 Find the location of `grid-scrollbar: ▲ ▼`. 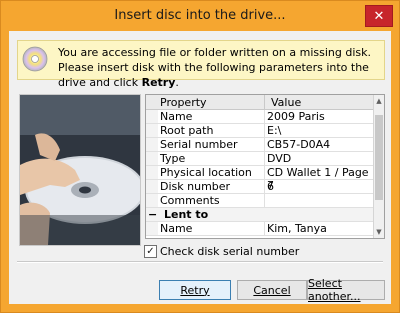

grid-scrollbar: ▲ ▼ is located at coordinates (378, 166).